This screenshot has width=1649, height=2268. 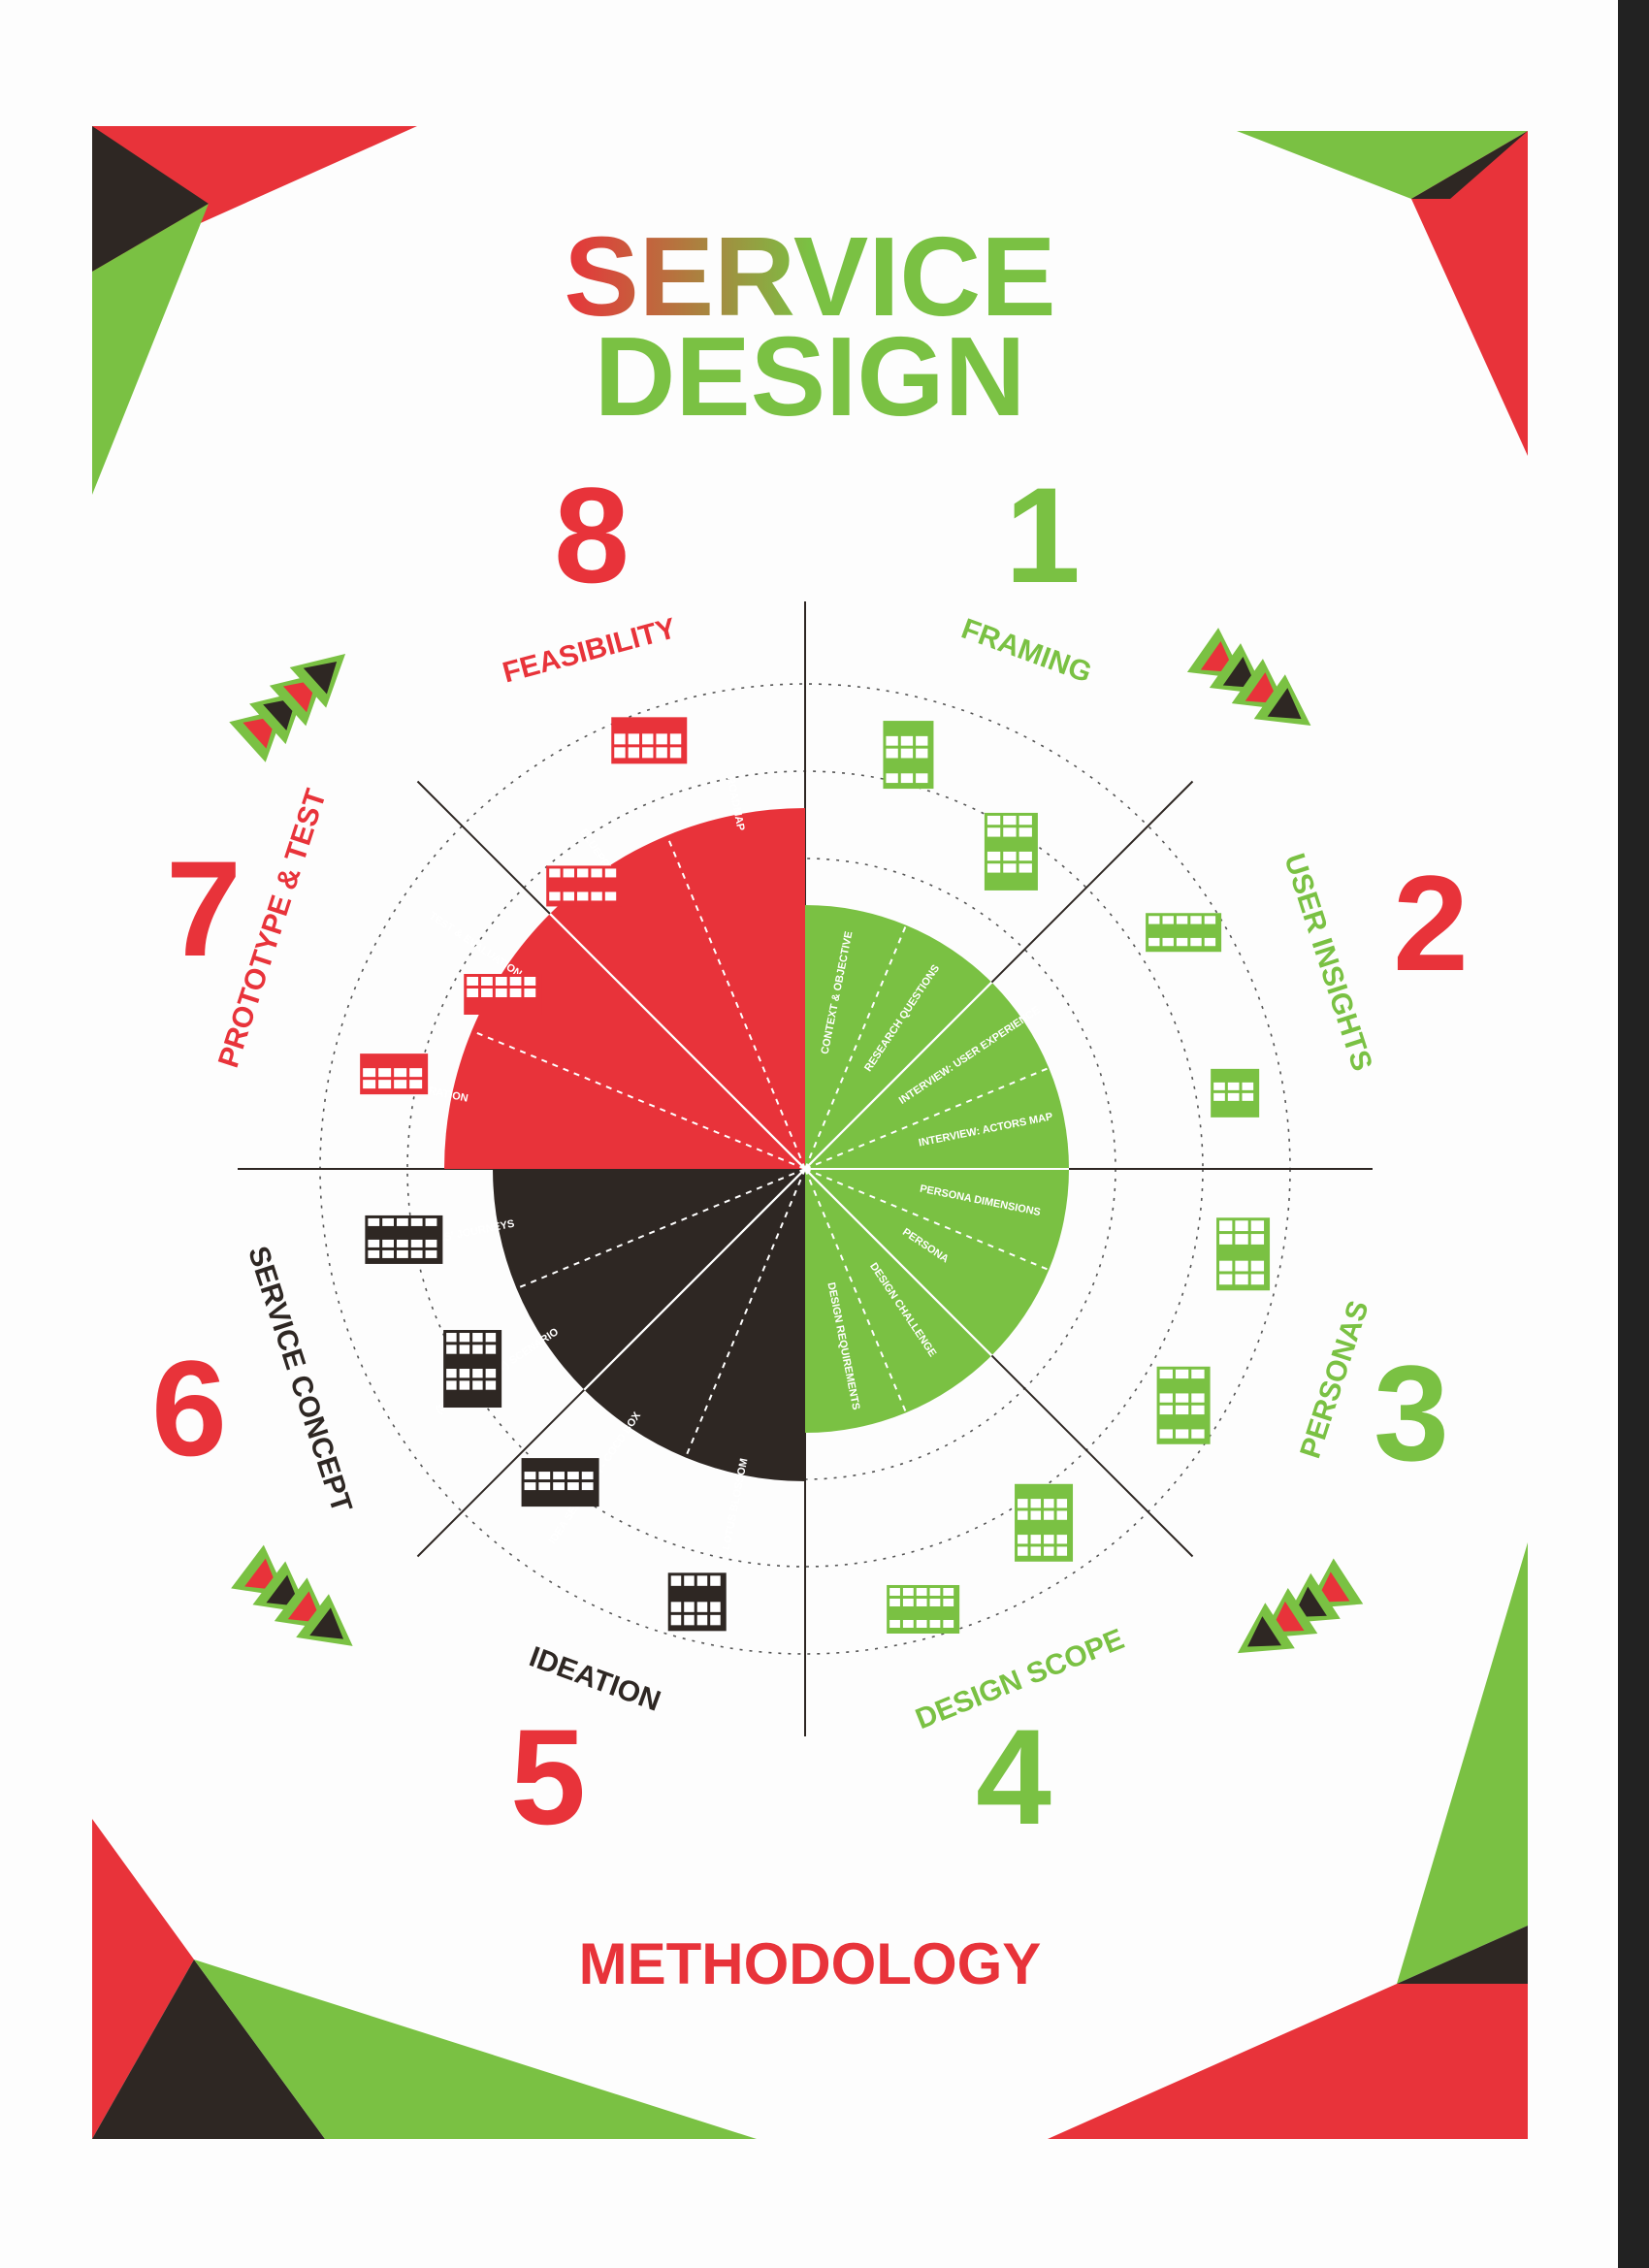 I want to click on phase-number-4: 4, so click(x=1013, y=1777).